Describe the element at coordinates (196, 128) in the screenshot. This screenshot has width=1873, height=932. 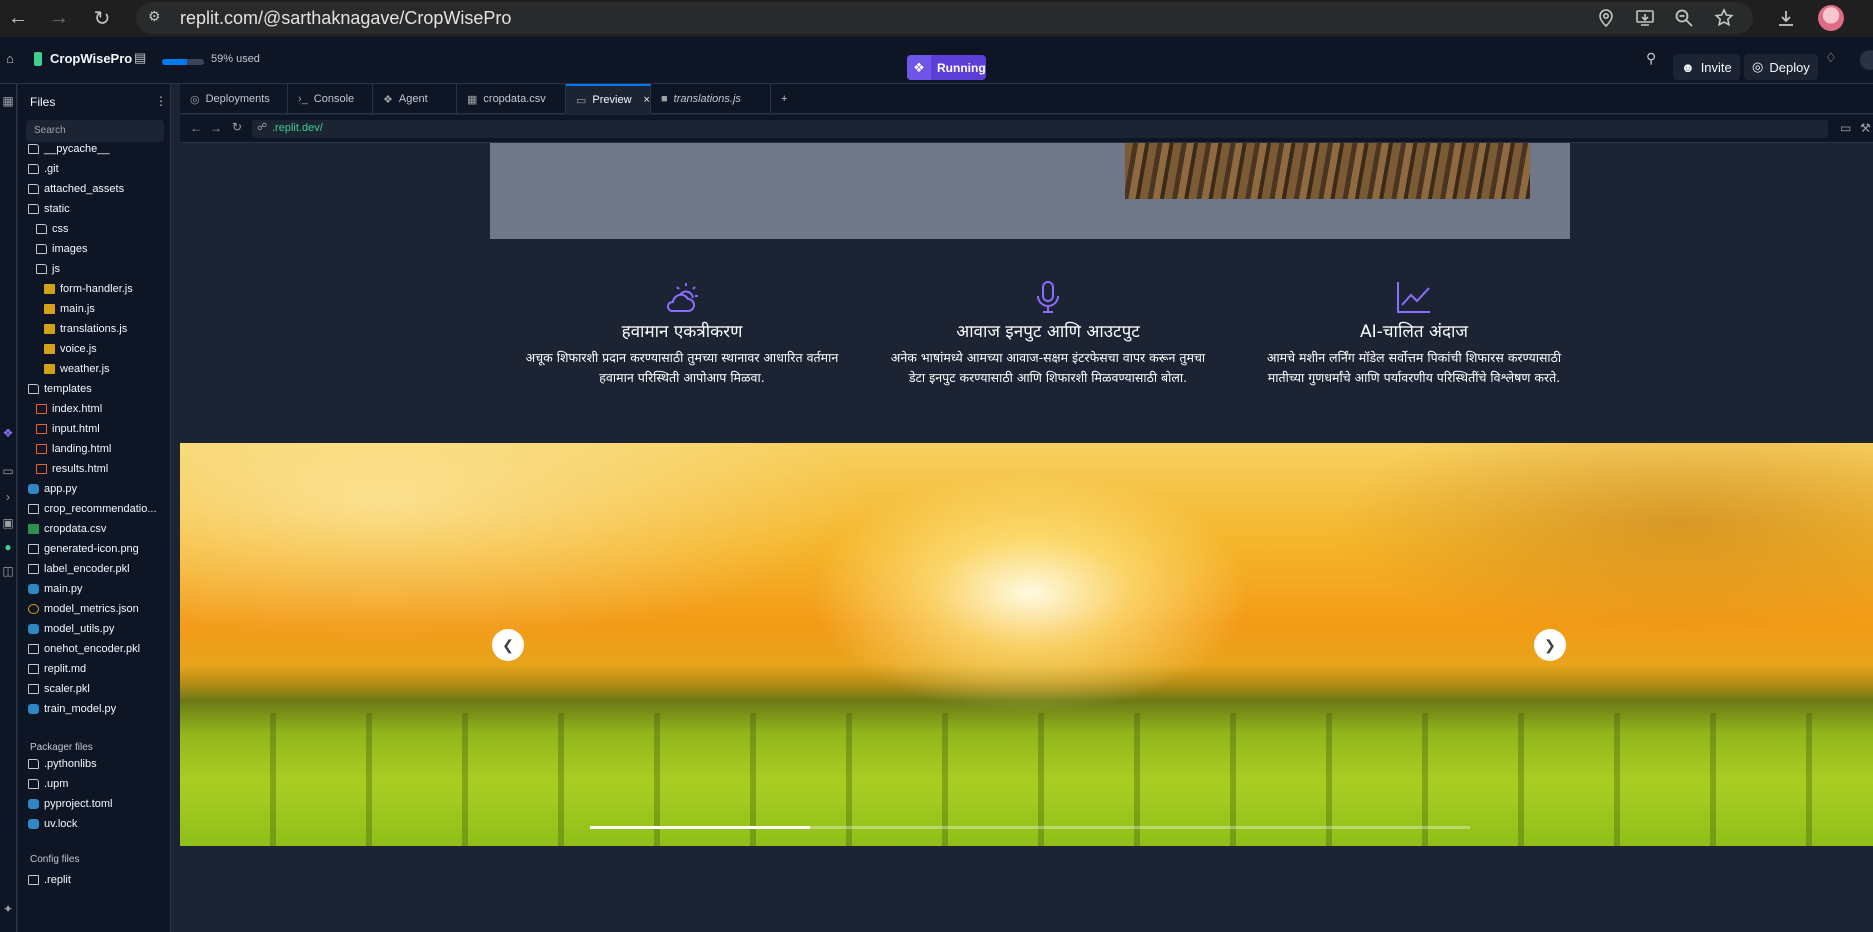
I see `preview-back-icon: ←` at that location.